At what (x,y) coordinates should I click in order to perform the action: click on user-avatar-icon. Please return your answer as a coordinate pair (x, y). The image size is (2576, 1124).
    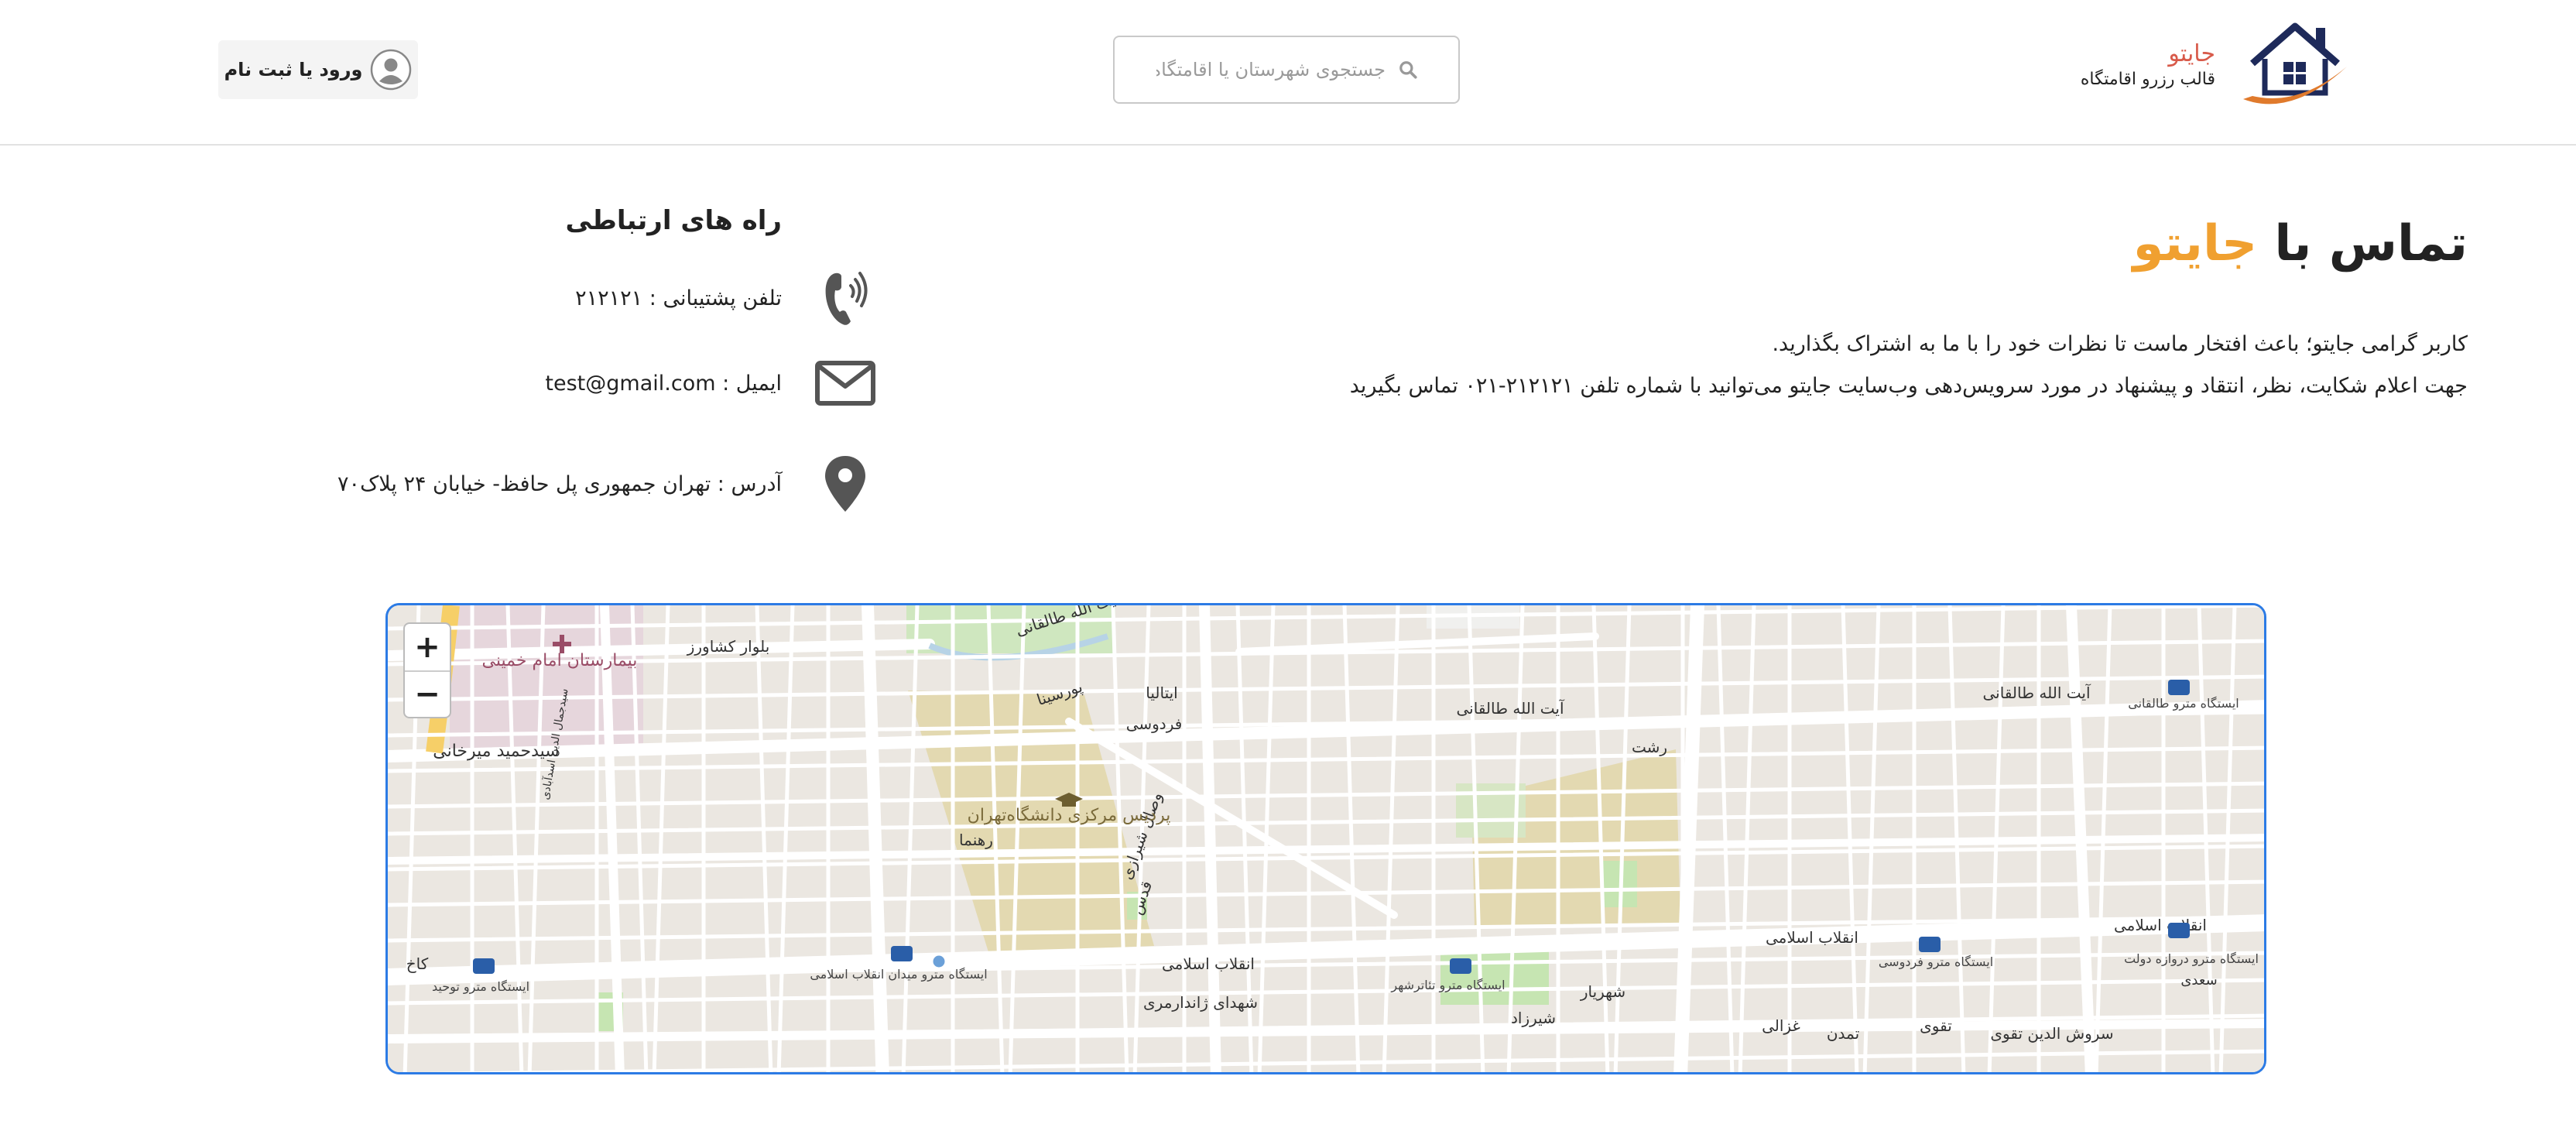
    Looking at the image, I should click on (391, 70).